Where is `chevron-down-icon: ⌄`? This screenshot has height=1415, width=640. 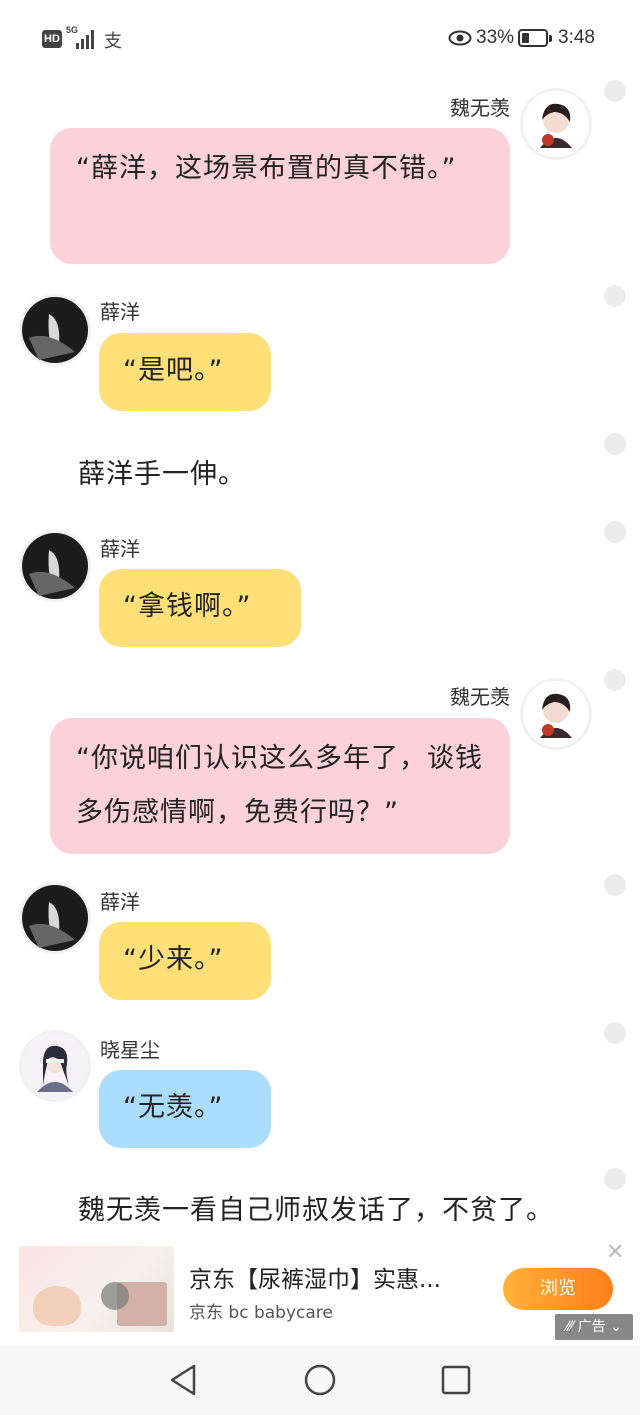
chevron-down-icon: ⌄ is located at coordinates (616, 1327).